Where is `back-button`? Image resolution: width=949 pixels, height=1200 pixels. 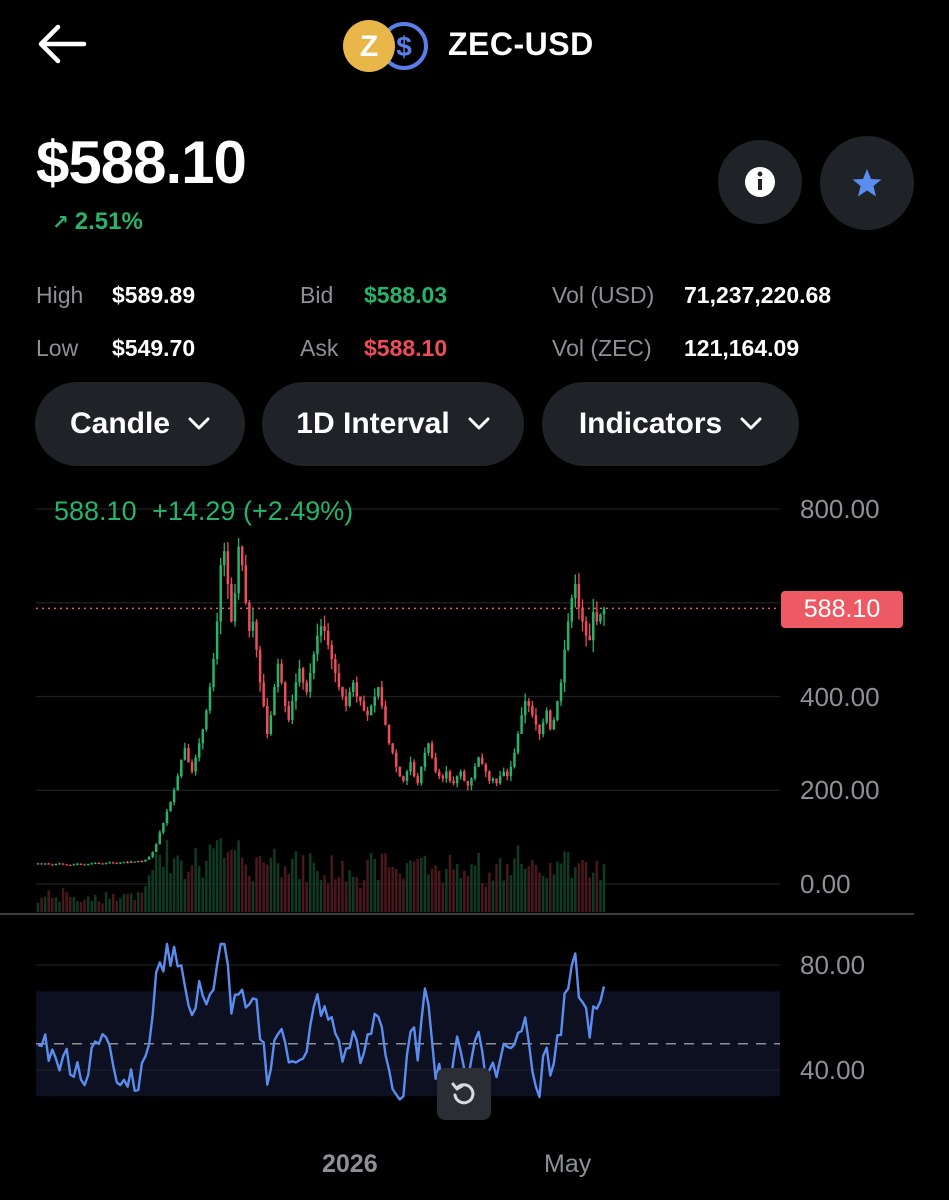
back-button is located at coordinates (62, 44).